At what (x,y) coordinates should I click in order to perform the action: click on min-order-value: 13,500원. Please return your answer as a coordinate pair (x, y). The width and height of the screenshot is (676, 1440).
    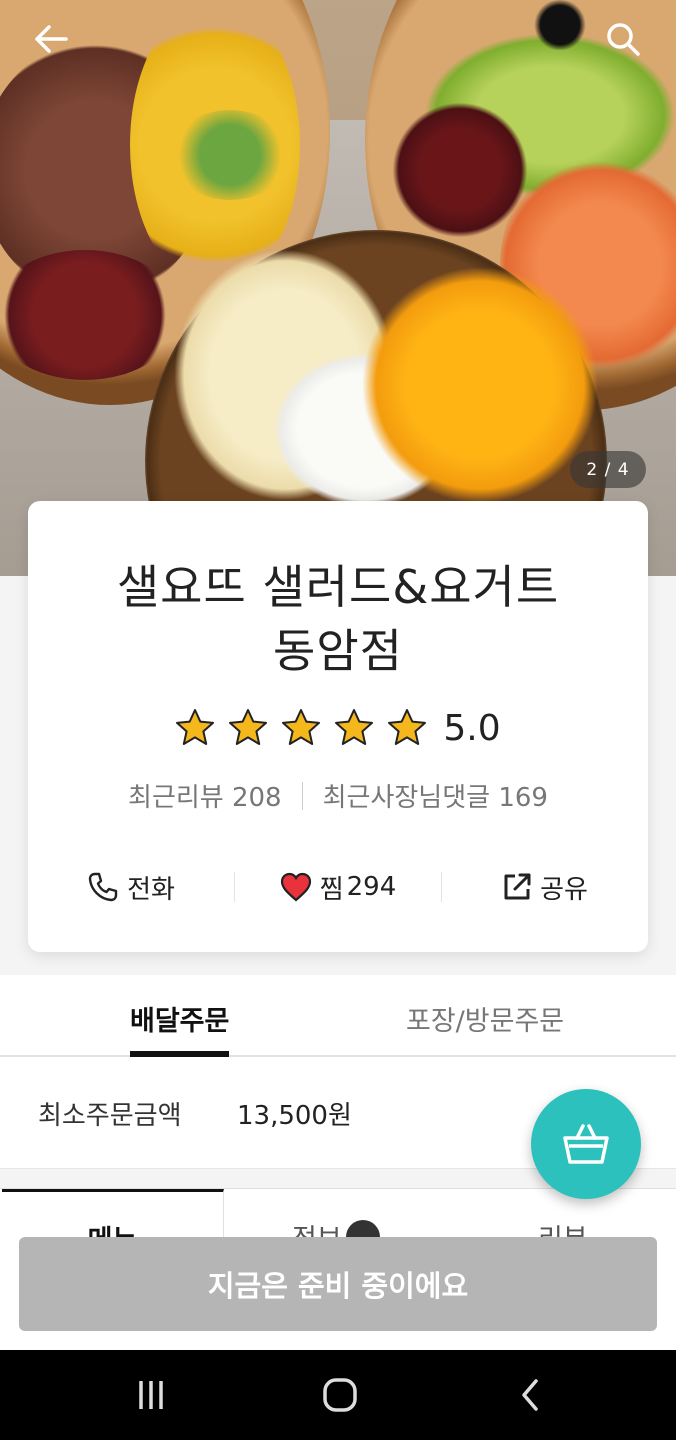
    Looking at the image, I should click on (294, 1116).